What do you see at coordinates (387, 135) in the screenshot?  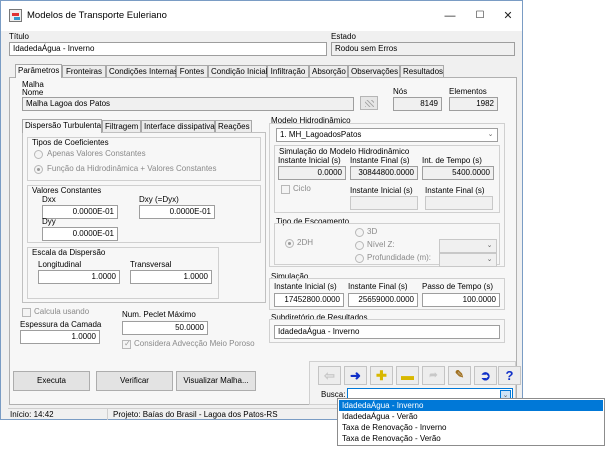 I see `hidro-select: 1. MH_LagoadosPatos ⌄` at bounding box center [387, 135].